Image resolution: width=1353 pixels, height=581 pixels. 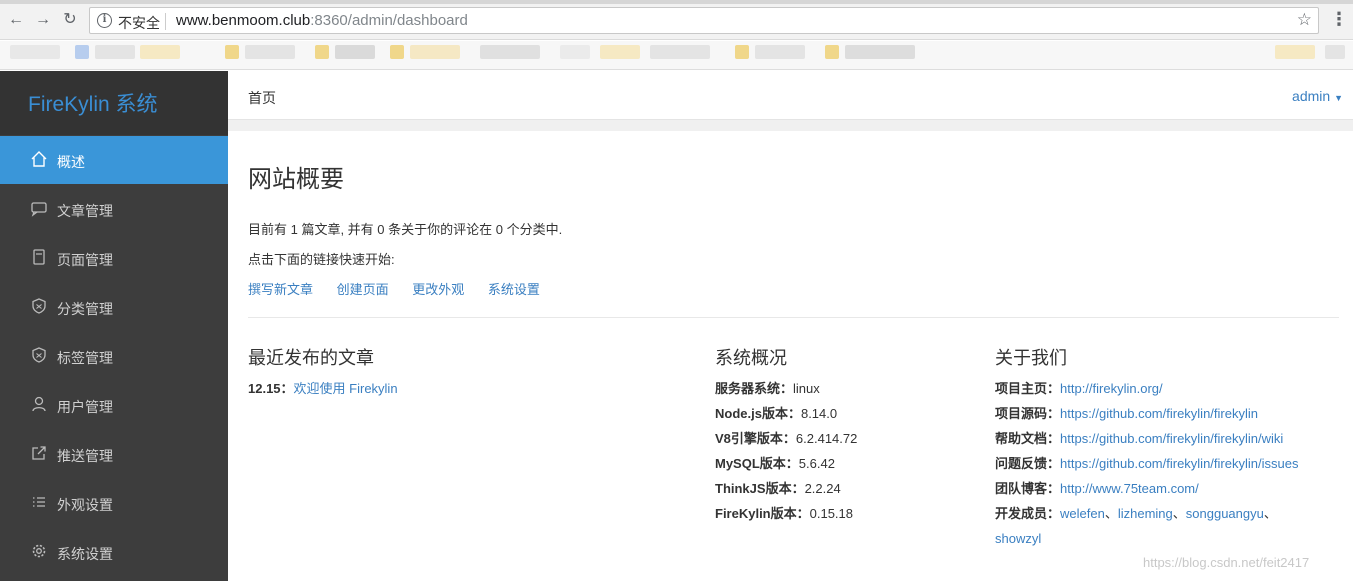 I want to click on member-link: showzyl, so click(x=1018, y=538).